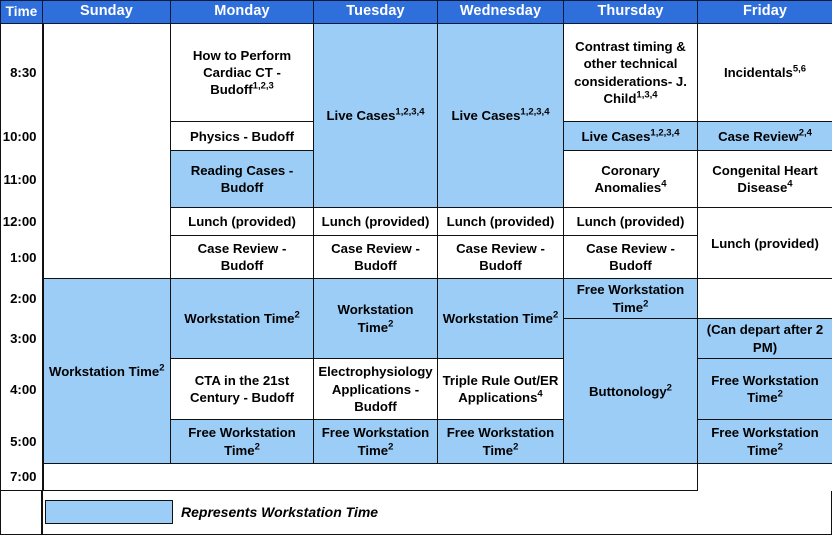 This screenshot has height=540, width=832. I want to click on cell-wednesday-1100: Congenital Heart Disease4, so click(764, 179).